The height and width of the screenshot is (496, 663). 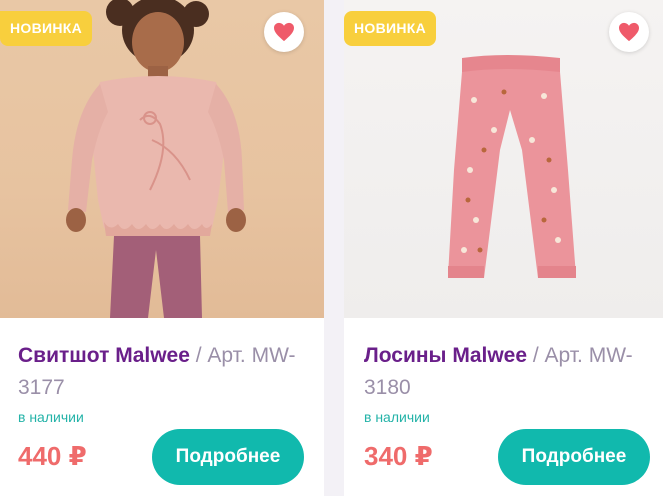 What do you see at coordinates (512, 166) in the screenshot?
I see `leggings-photo-illustration` at bounding box center [512, 166].